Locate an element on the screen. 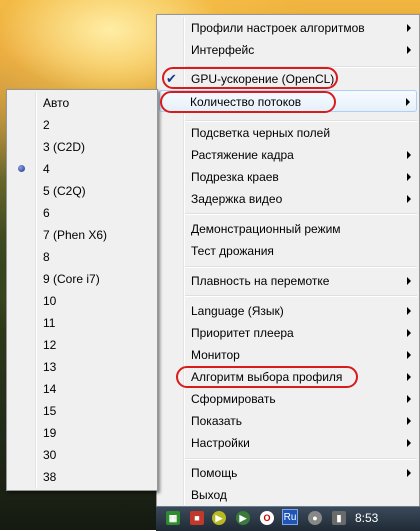  language-indicator: Ru is located at coordinates (290, 517).